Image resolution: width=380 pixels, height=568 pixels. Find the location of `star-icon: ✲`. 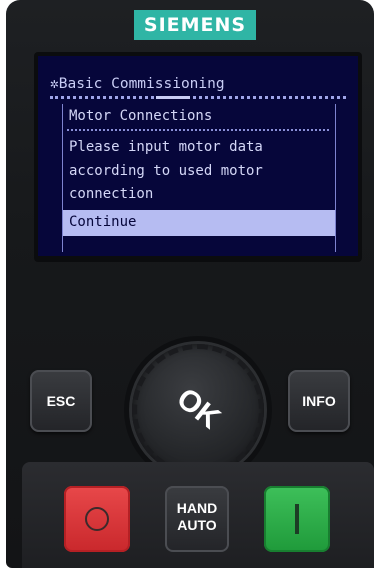

star-icon: ✲ is located at coordinates (54, 84).